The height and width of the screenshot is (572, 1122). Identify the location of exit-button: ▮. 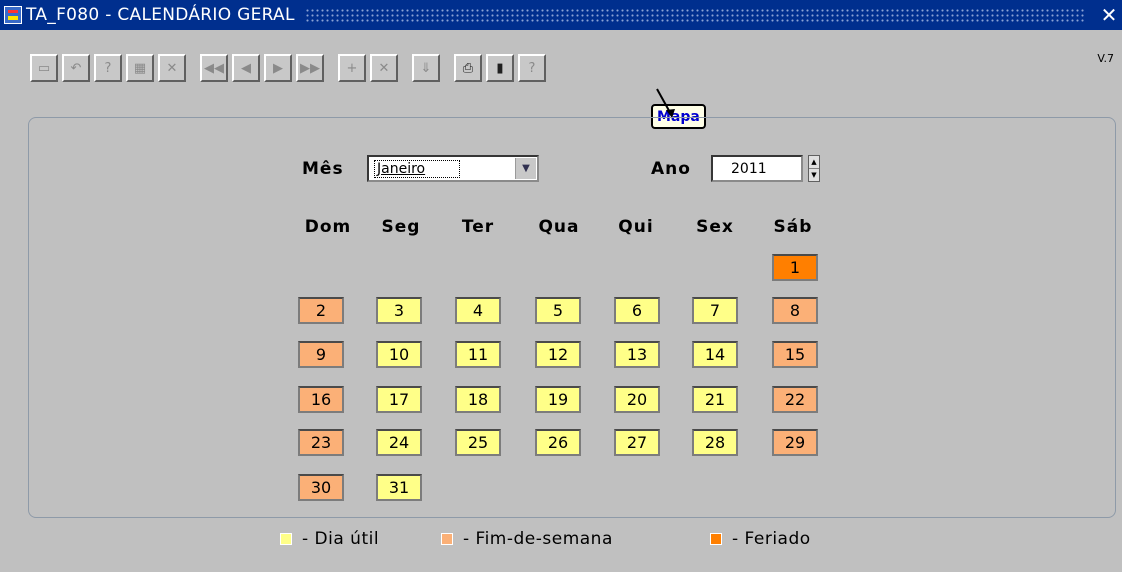
(500, 68).